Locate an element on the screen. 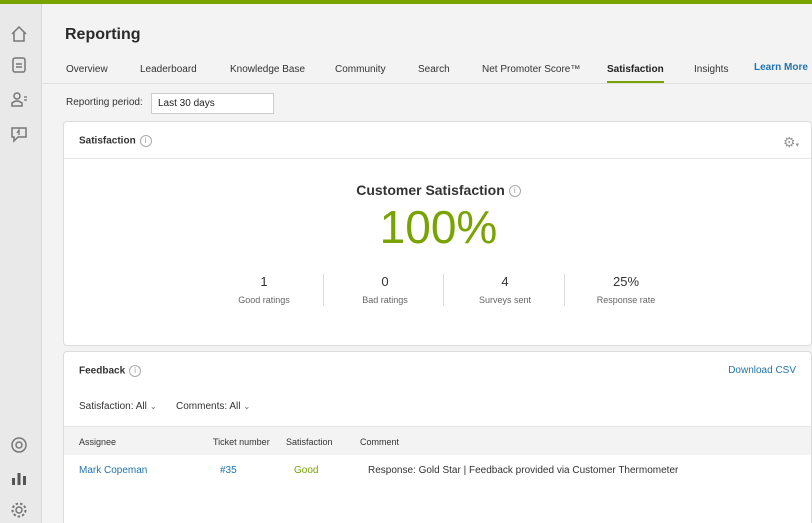  tab-search: Search is located at coordinates (434, 69).